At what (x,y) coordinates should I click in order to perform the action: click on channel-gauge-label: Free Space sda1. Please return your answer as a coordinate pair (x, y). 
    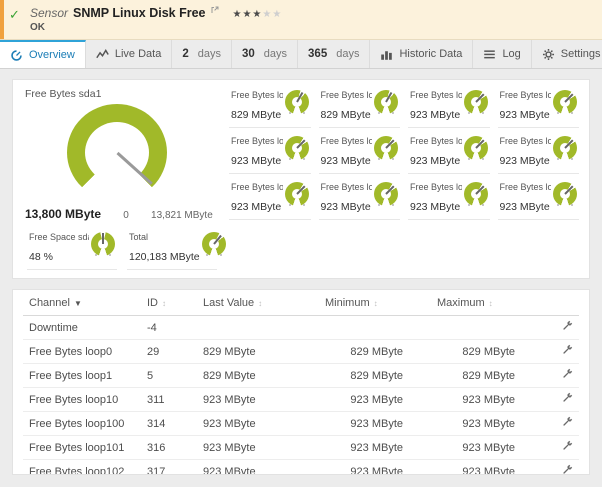
    Looking at the image, I should click on (59, 237).